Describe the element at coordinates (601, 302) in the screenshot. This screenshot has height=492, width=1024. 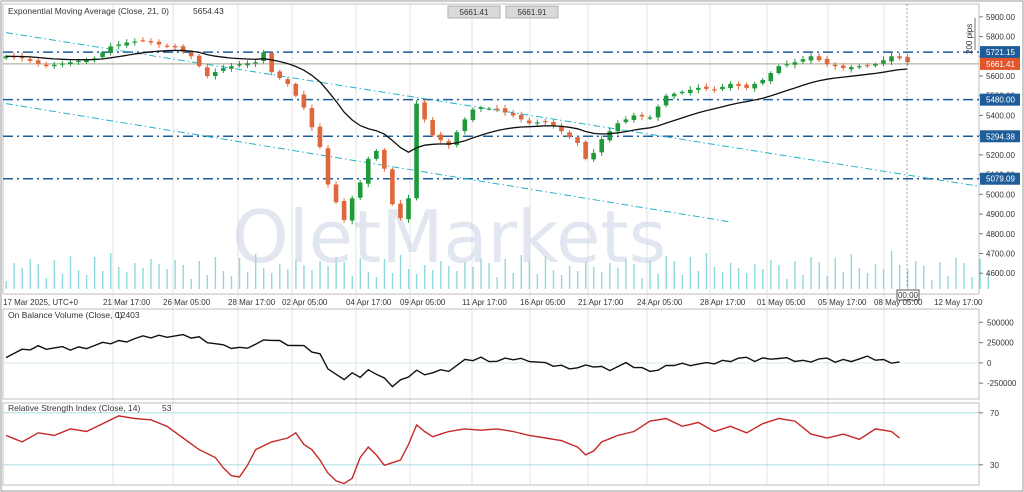
I see `time-label: 21 Apr 17:00` at that location.